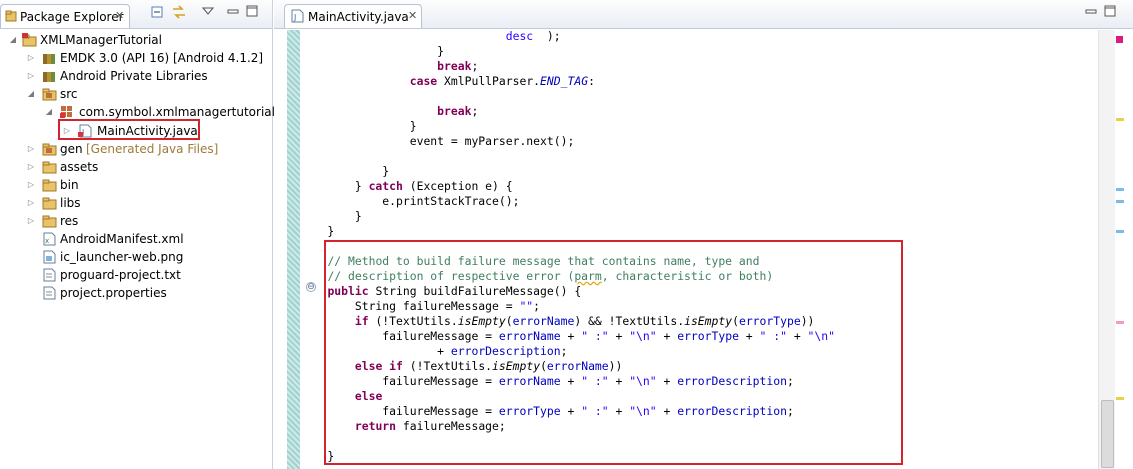 The width and height of the screenshot is (1133, 469). Describe the element at coordinates (71, 148) in the screenshot. I see `tree-item-label: gen` at that location.